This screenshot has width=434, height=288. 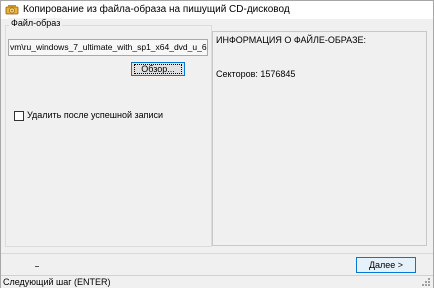 I want to click on next-button: Далее >, so click(x=386, y=265).